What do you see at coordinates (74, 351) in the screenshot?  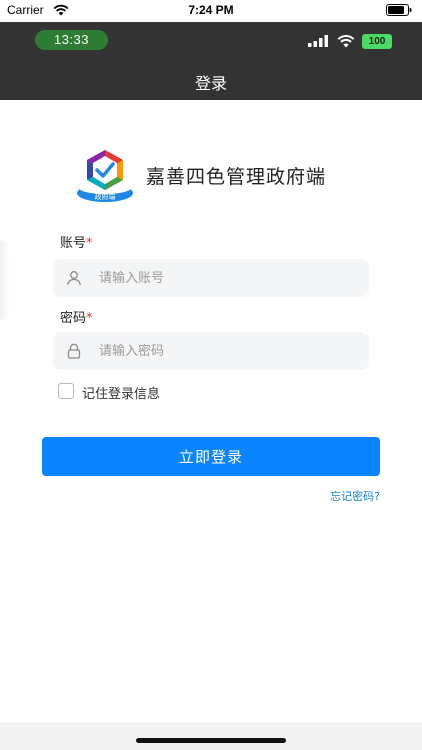 I see `lock-icon` at bounding box center [74, 351].